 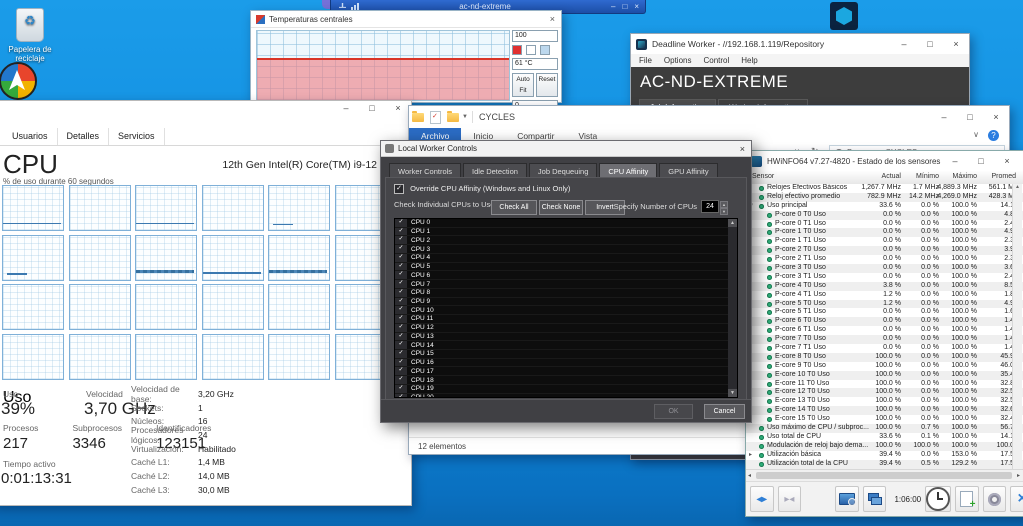 I want to click on task-manager-tab: Usuarios, so click(x=30, y=136).